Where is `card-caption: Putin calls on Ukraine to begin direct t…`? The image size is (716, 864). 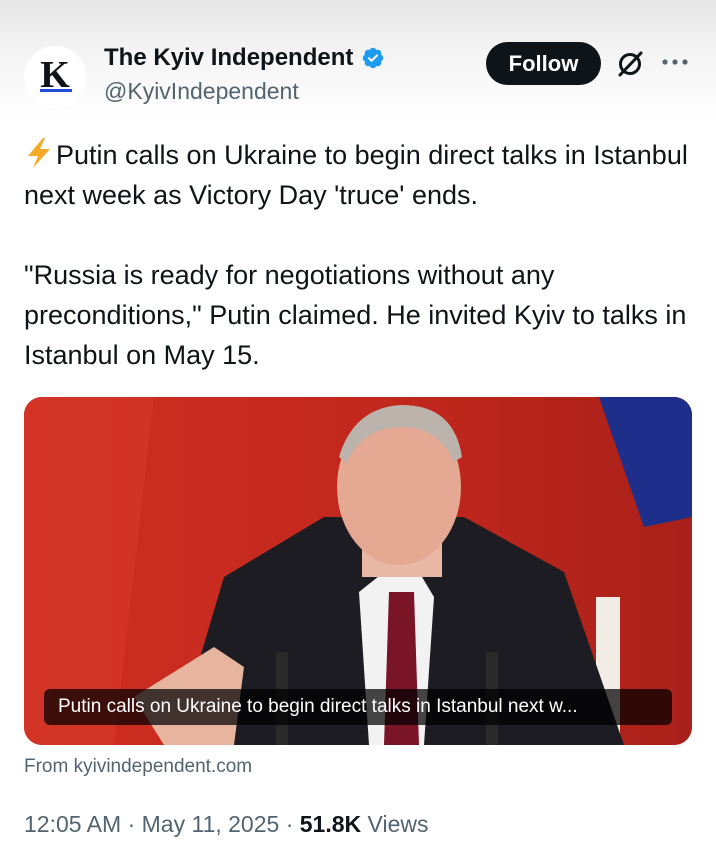
card-caption: Putin calls on Ukraine to begin direct t… is located at coordinates (358, 707).